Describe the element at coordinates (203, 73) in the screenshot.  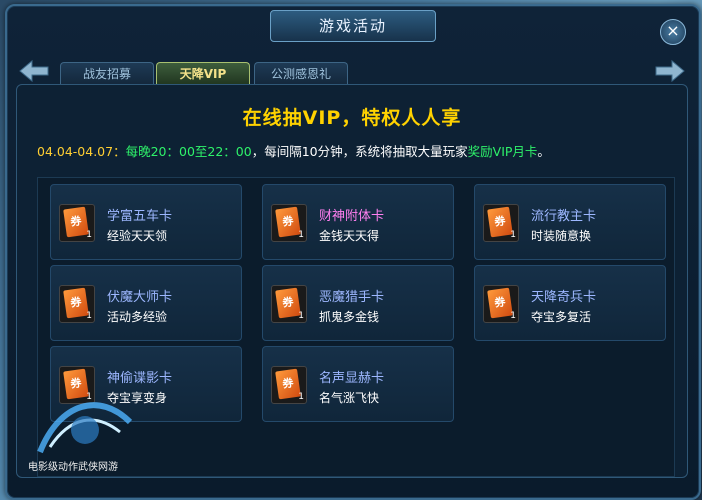
I see `tab-vip: 天降VIP` at that location.